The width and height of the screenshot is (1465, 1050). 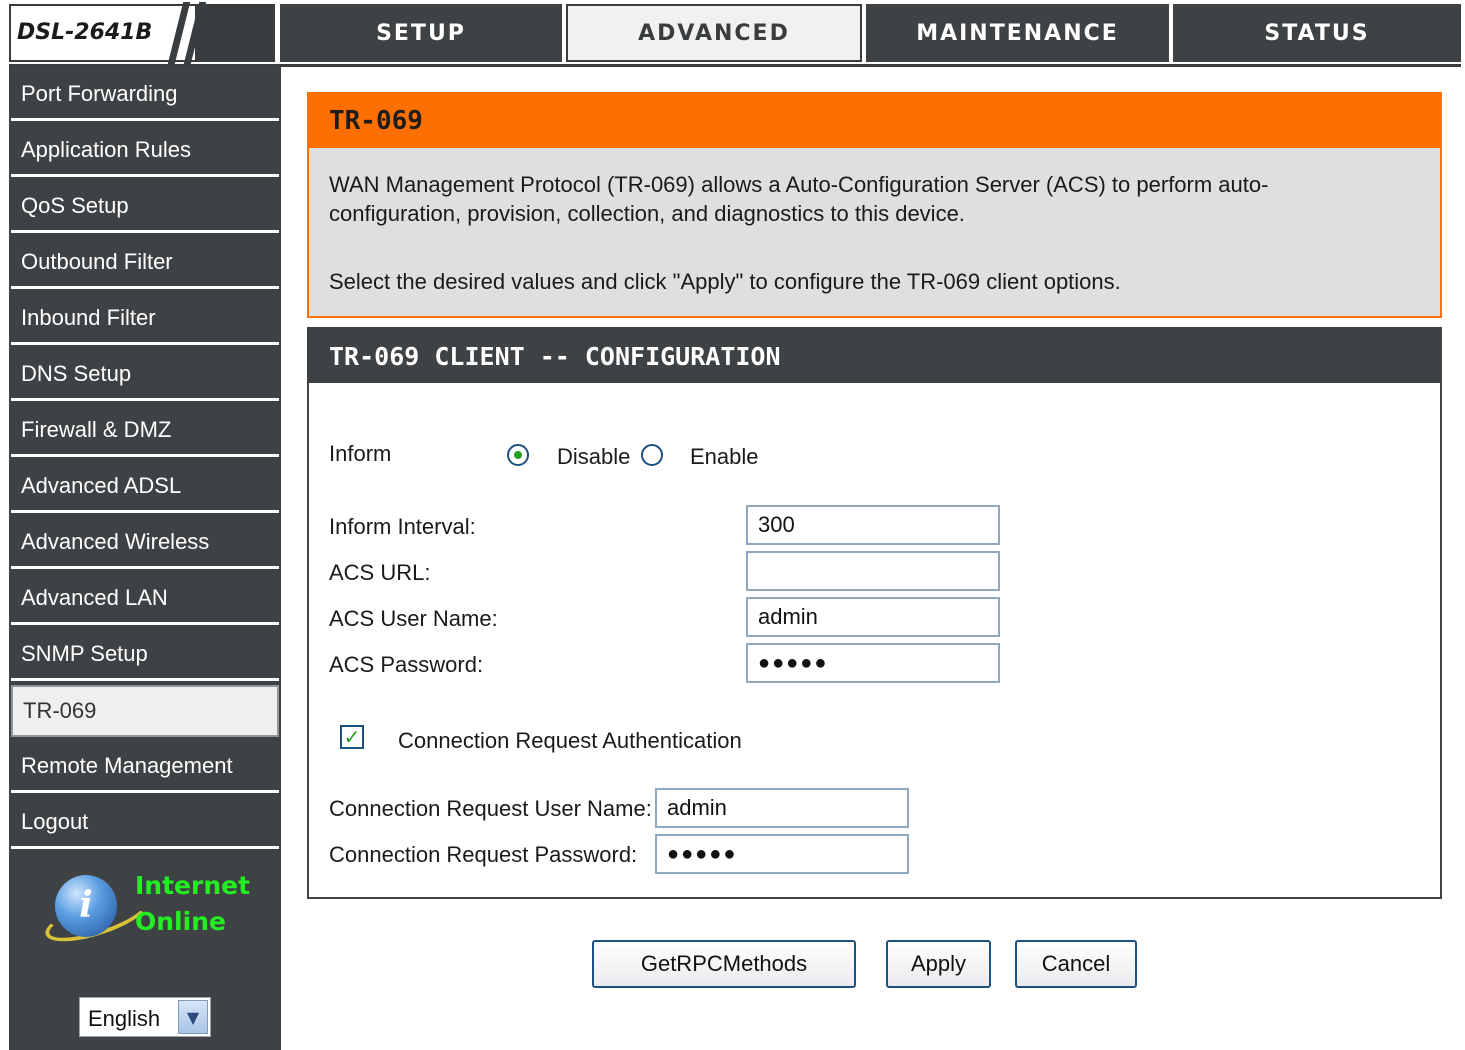 What do you see at coordinates (874, 356) in the screenshot?
I see `config-title: TR-069 CLIENT -- CONFIGURATION` at bounding box center [874, 356].